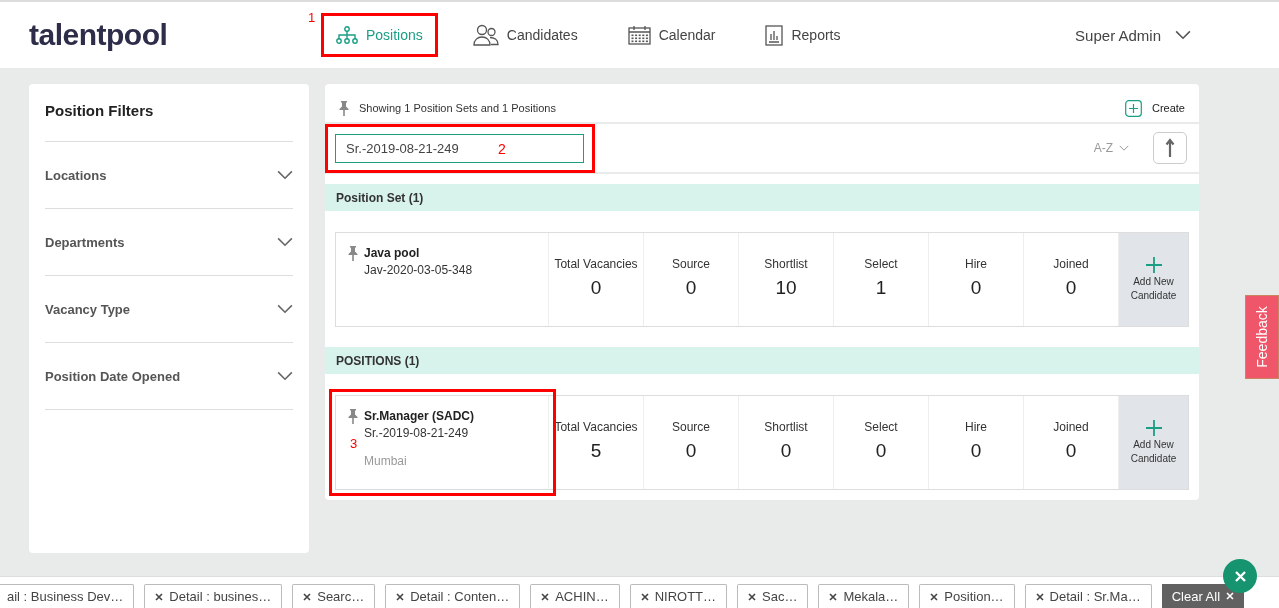  What do you see at coordinates (457, 108) in the screenshot?
I see `summary-text: Showing 1 Position Sets and 1 Positions` at bounding box center [457, 108].